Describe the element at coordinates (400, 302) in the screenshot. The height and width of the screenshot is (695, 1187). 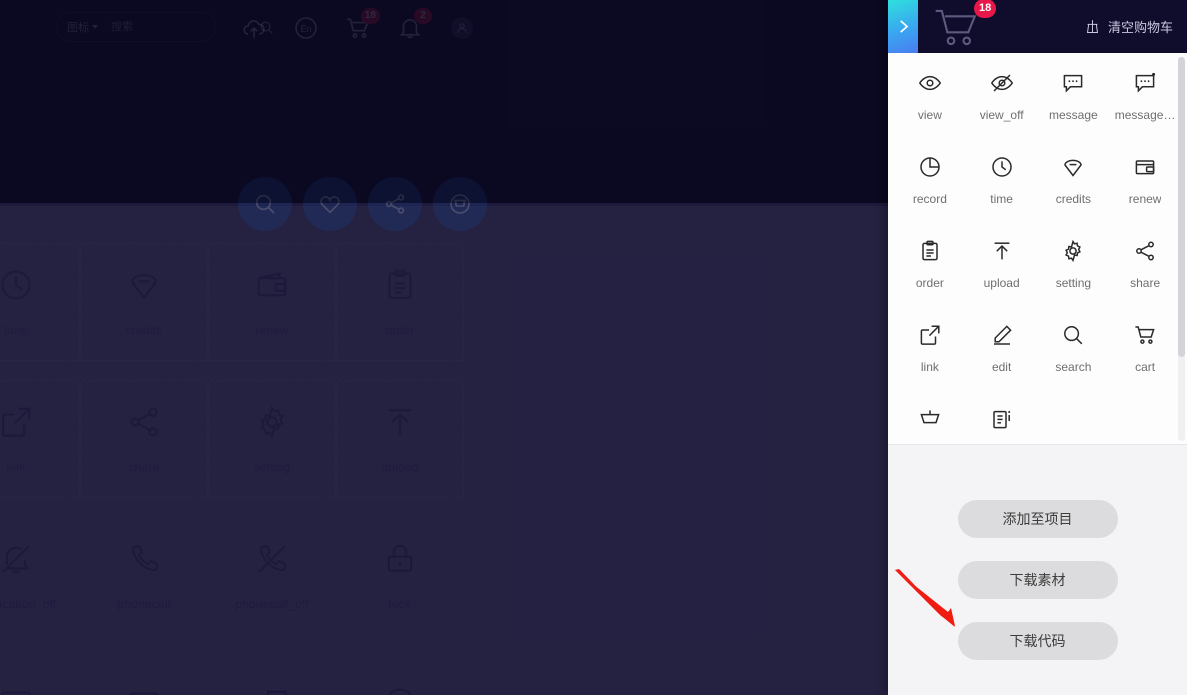
I see `grid-item-order: order` at that location.